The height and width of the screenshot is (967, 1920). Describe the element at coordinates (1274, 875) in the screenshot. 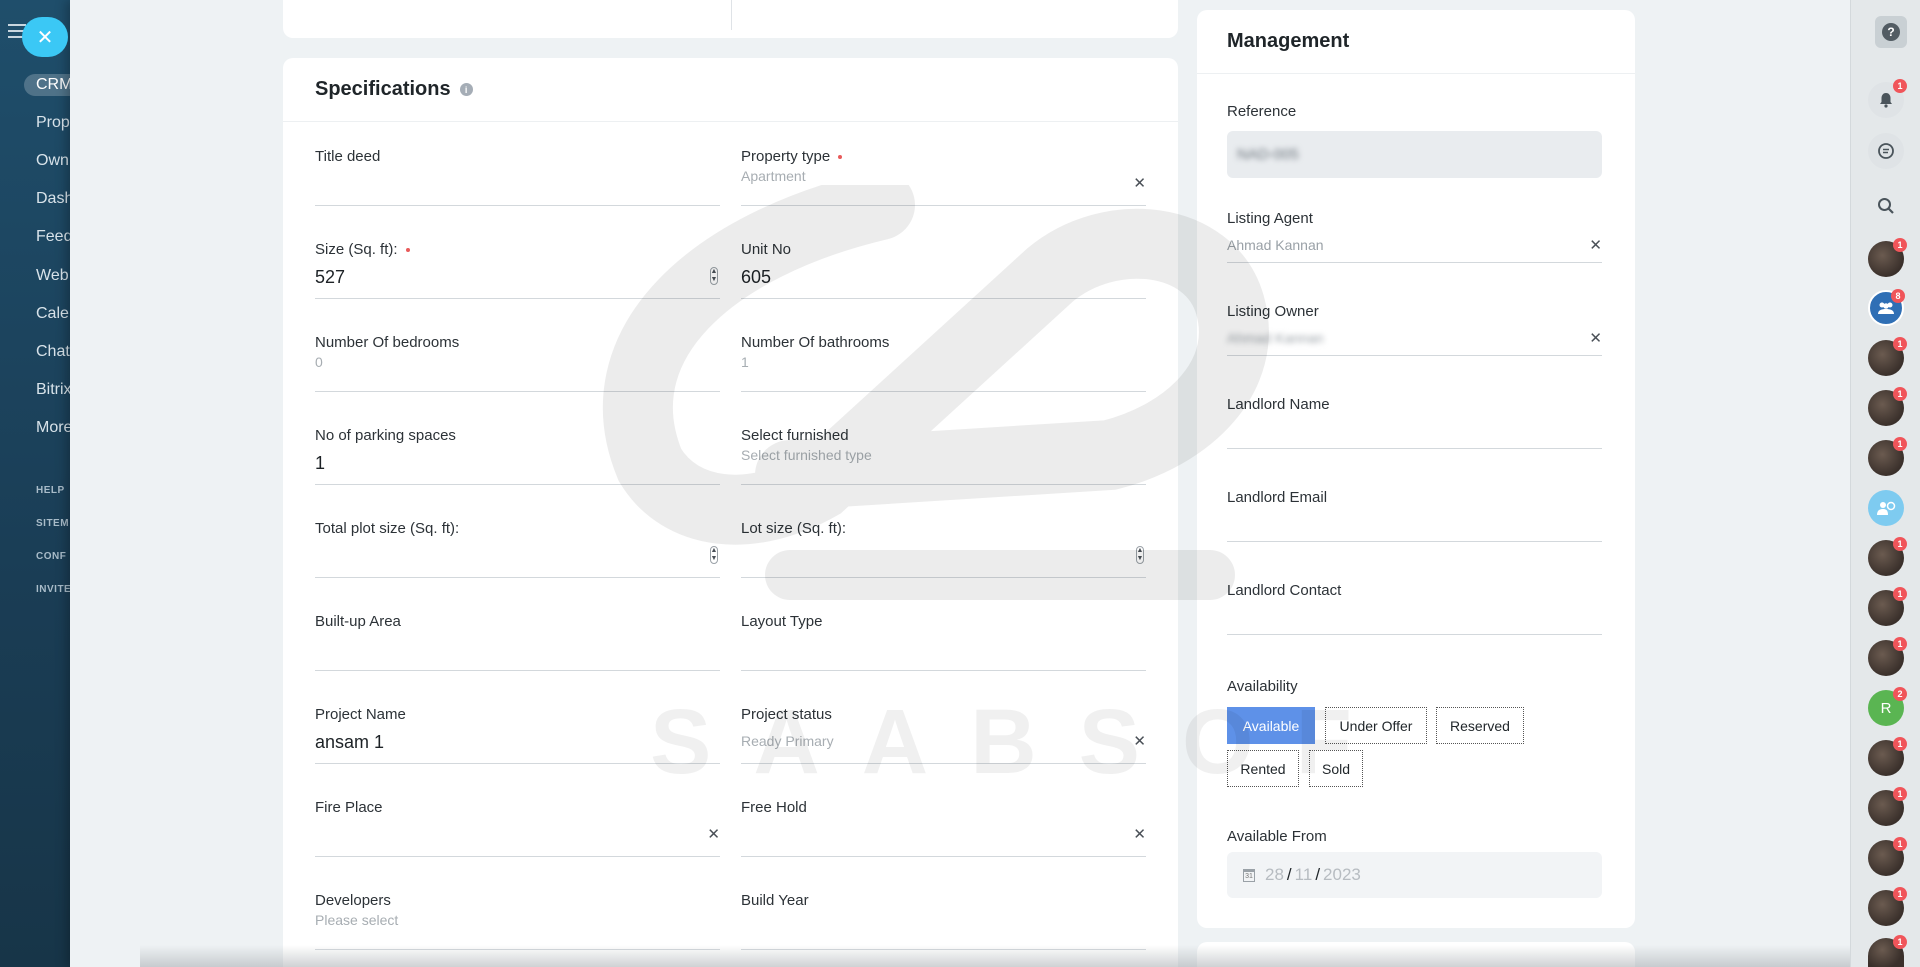

I see `date-day: 28` at that location.